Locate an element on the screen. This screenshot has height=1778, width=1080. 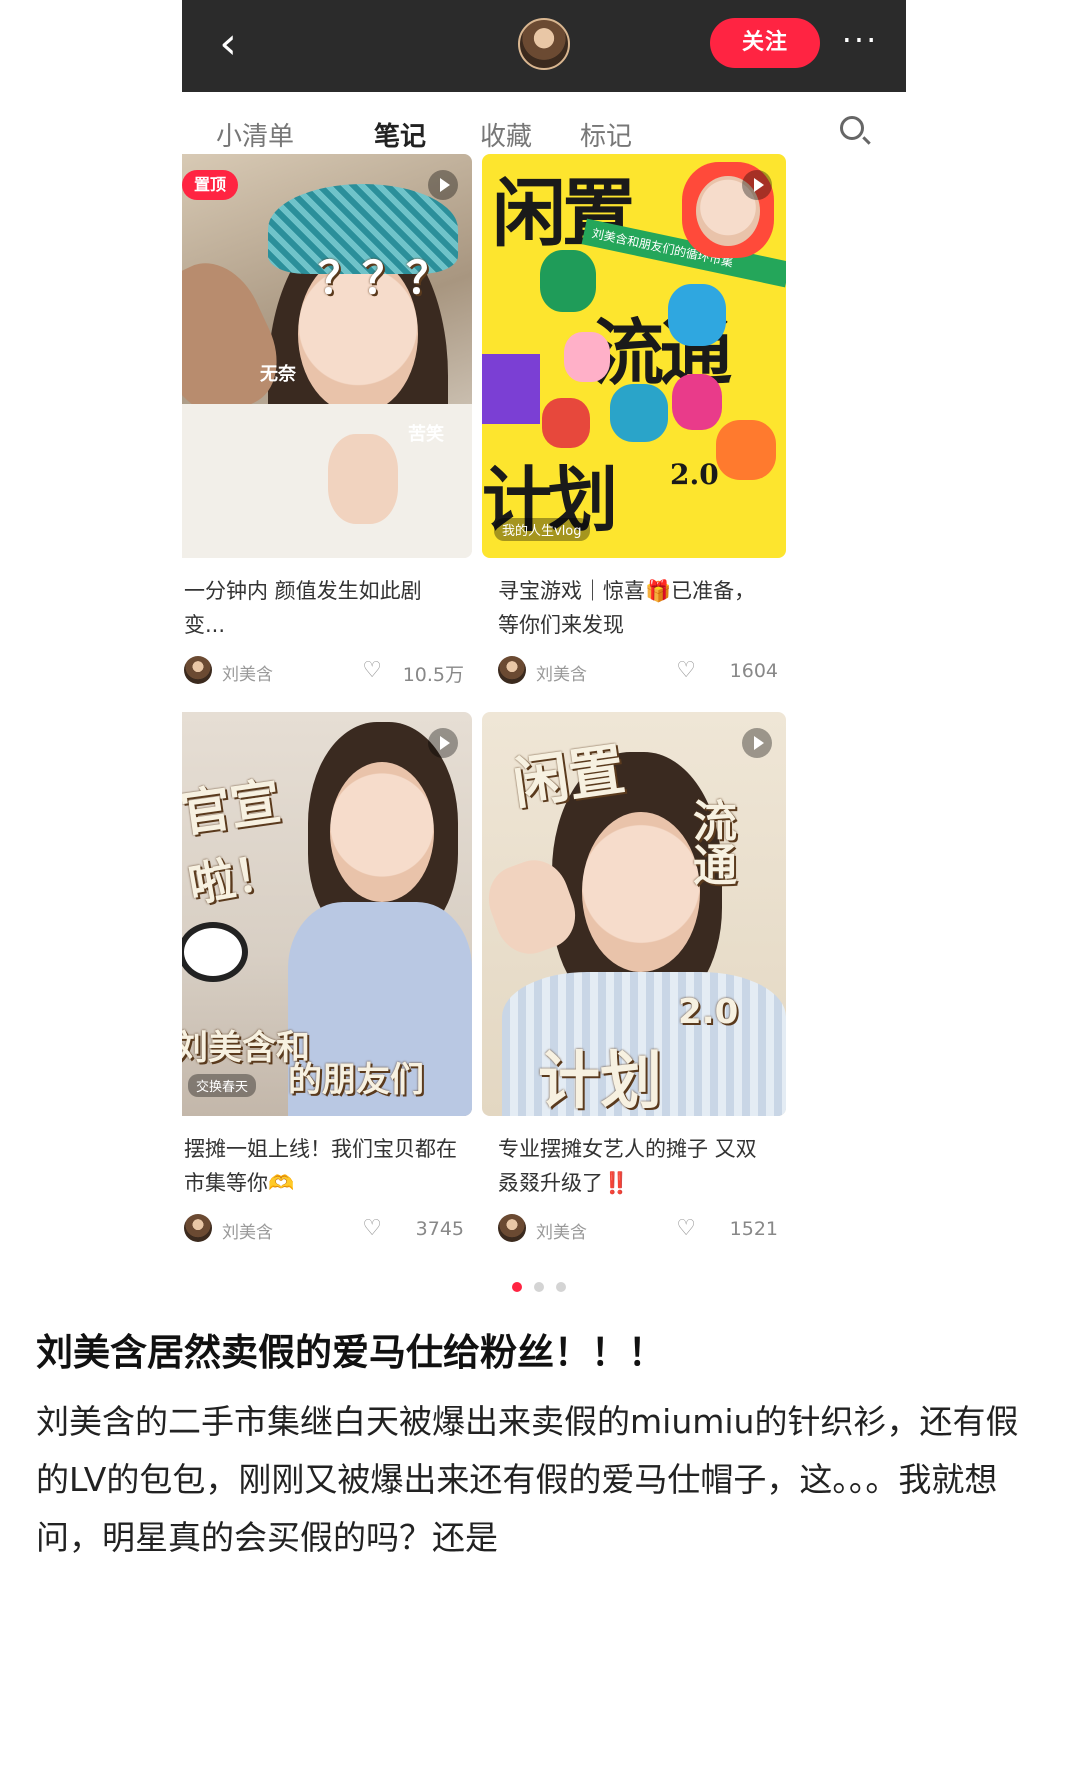
note-title: 寻宝游戏｜惊喜🎁已准备，等你们来发现 is located at coordinates (636, 608).